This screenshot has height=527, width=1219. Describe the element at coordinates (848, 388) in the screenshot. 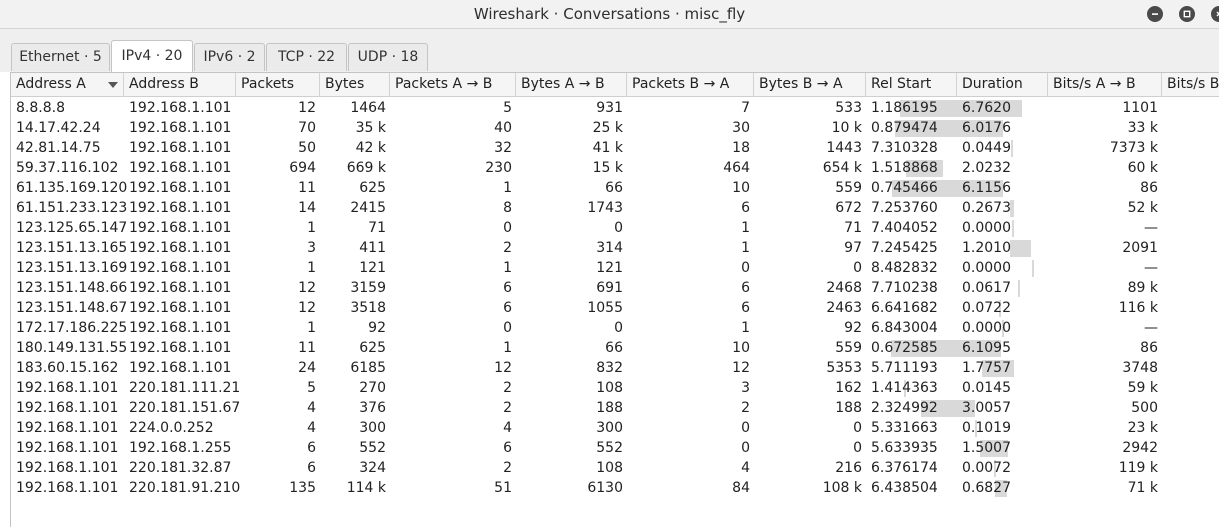

I see `cell-bytes-b-to-a: 162` at that location.